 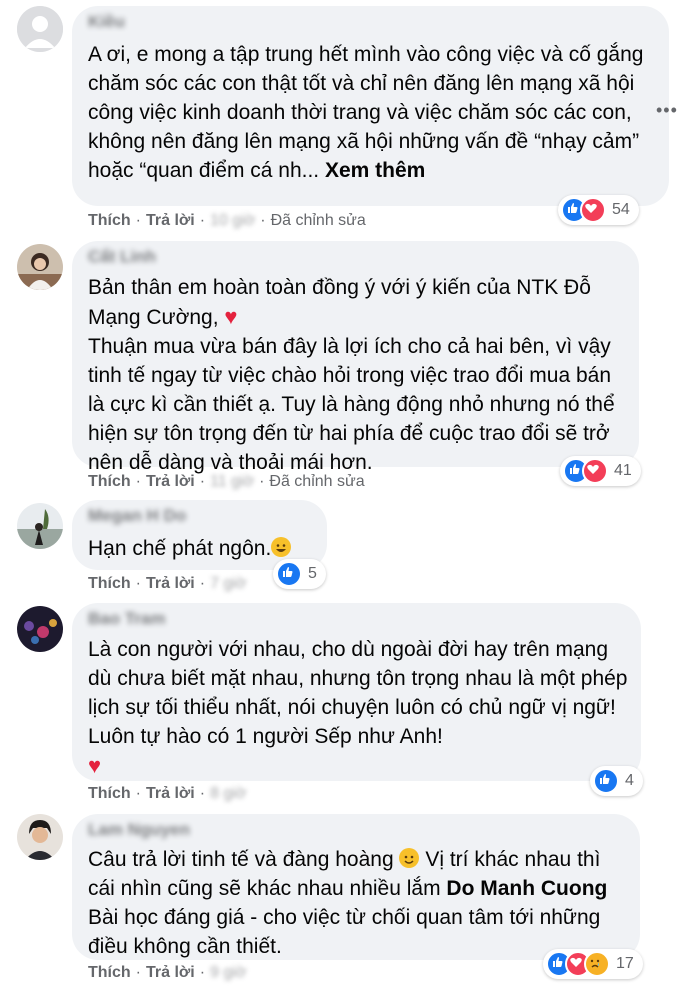 I want to click on more-options-icon: •••, so click(x=667, y=110).